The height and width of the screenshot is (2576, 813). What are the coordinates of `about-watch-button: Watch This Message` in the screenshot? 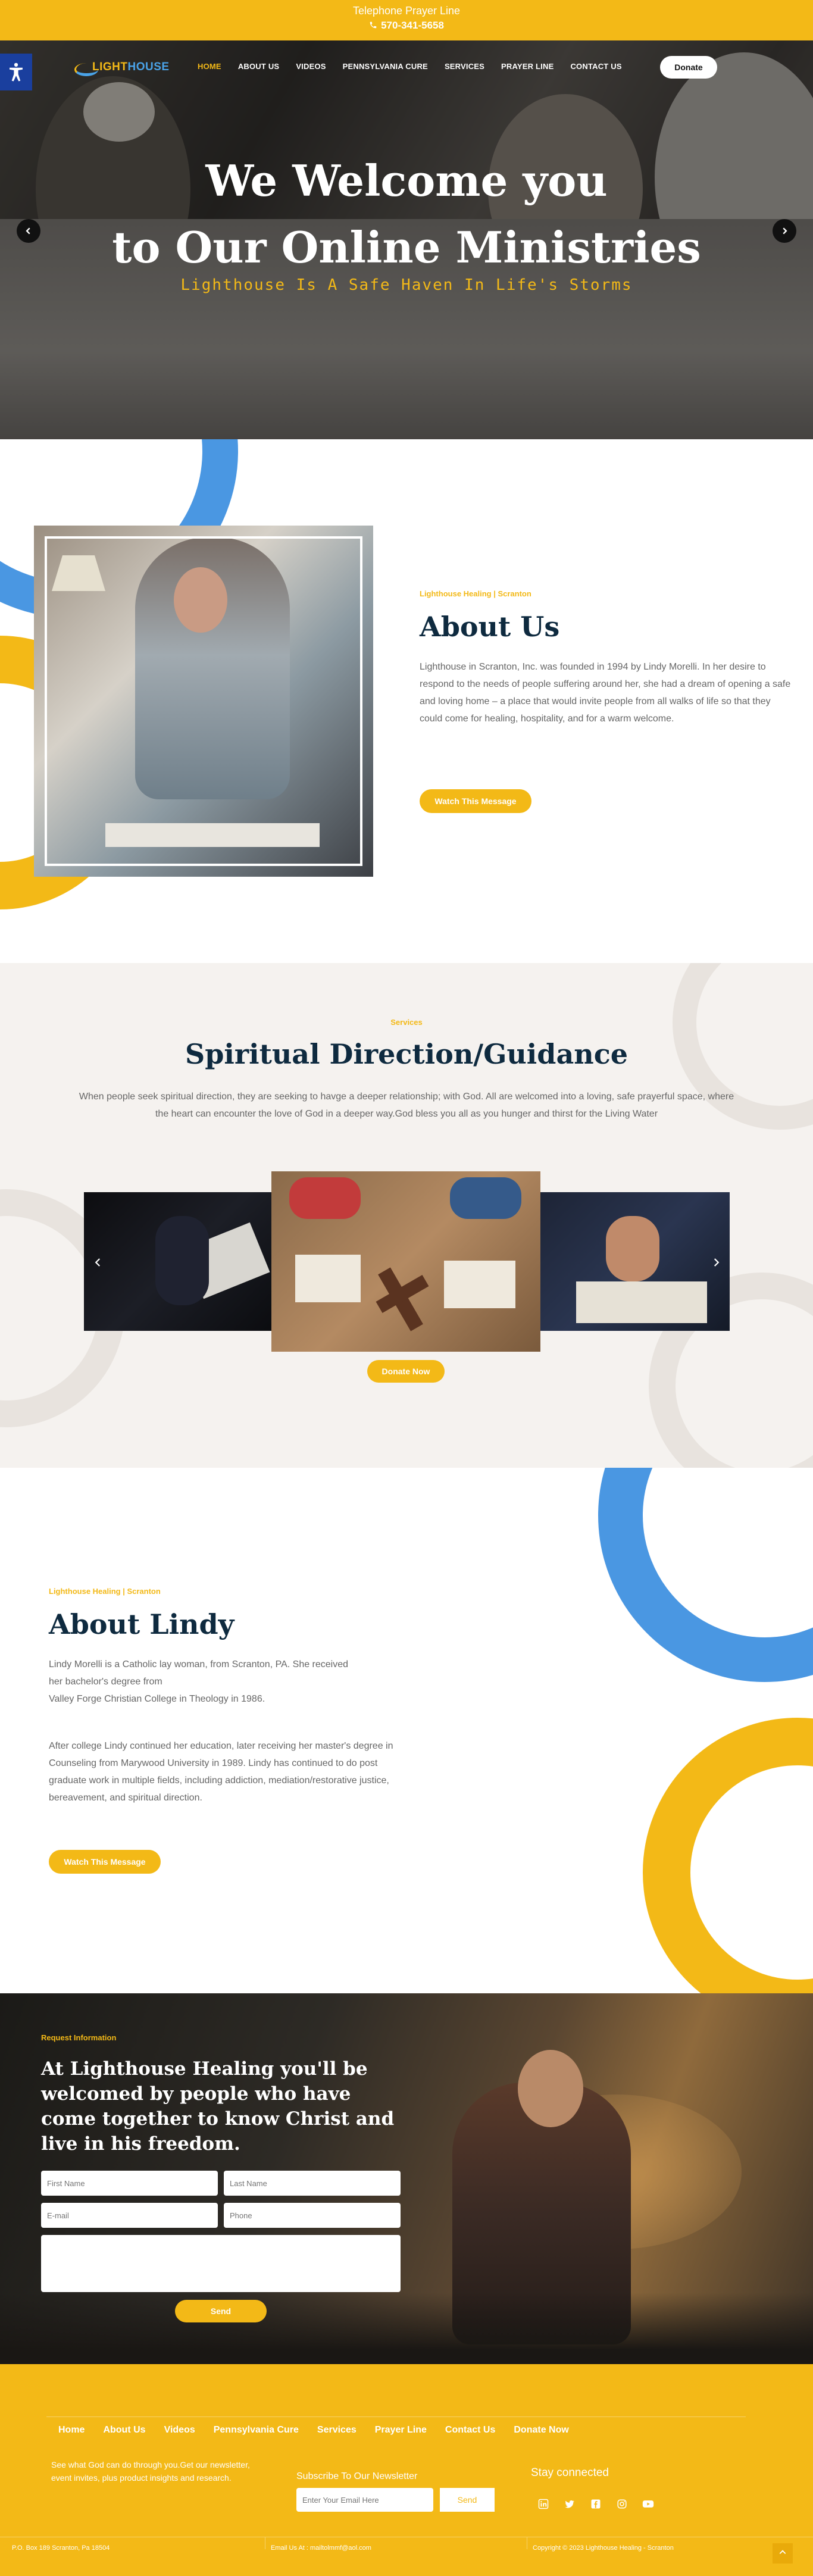 It's located at (475, 801).